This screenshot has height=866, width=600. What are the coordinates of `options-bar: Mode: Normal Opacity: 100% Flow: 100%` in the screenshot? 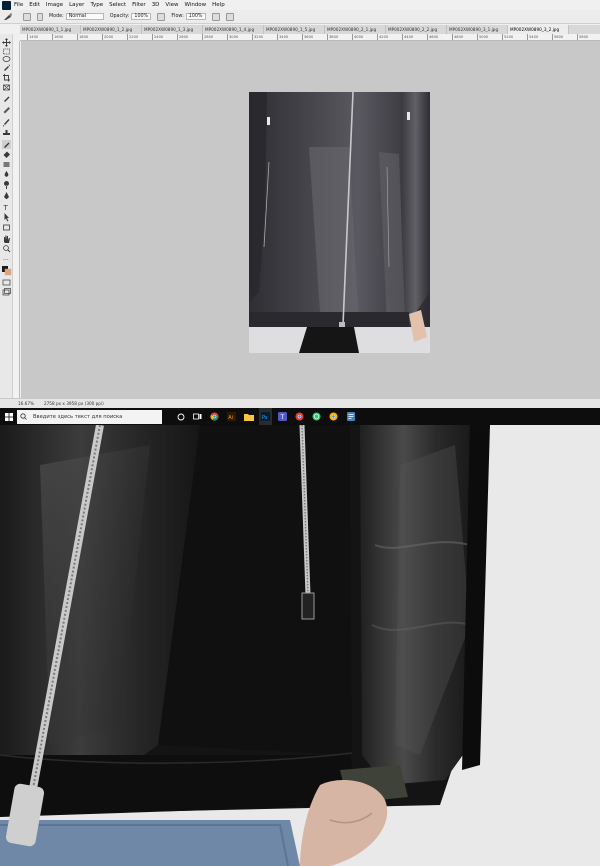 It's located at (300, 17).